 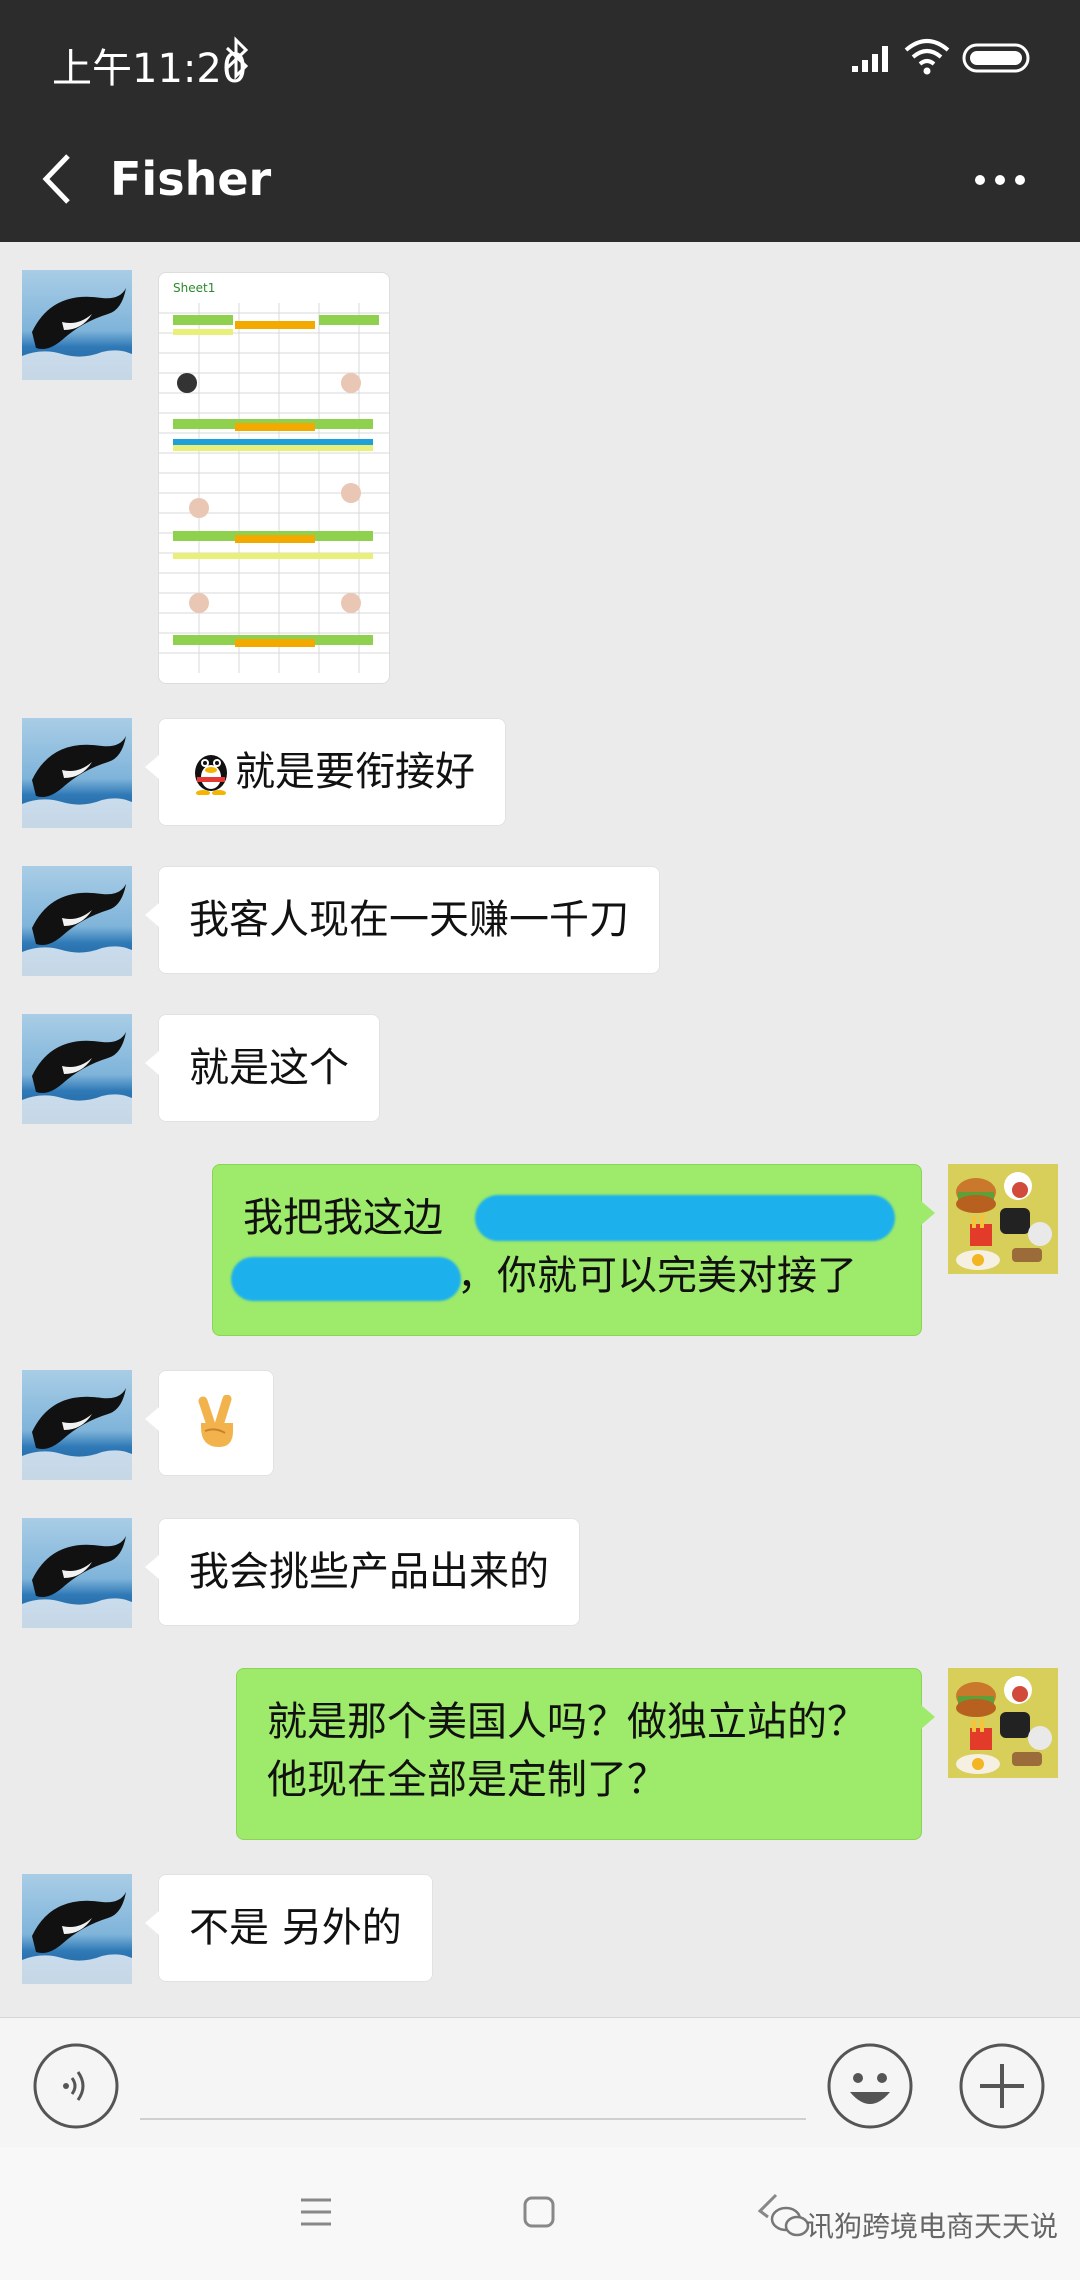 What do you see at coordinates (540, 180) in the screenshot?
I see `chat-header: Fisher` at bounding box center [540, 180].